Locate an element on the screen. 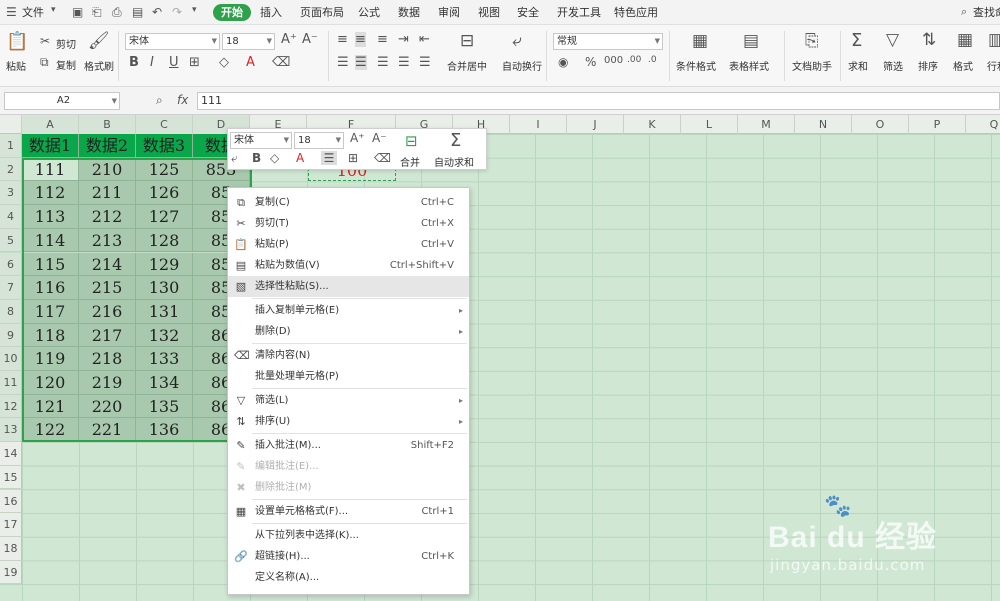 The image size is (1000, 601). sum-button: 求和 is located at coordinates (858, 65).